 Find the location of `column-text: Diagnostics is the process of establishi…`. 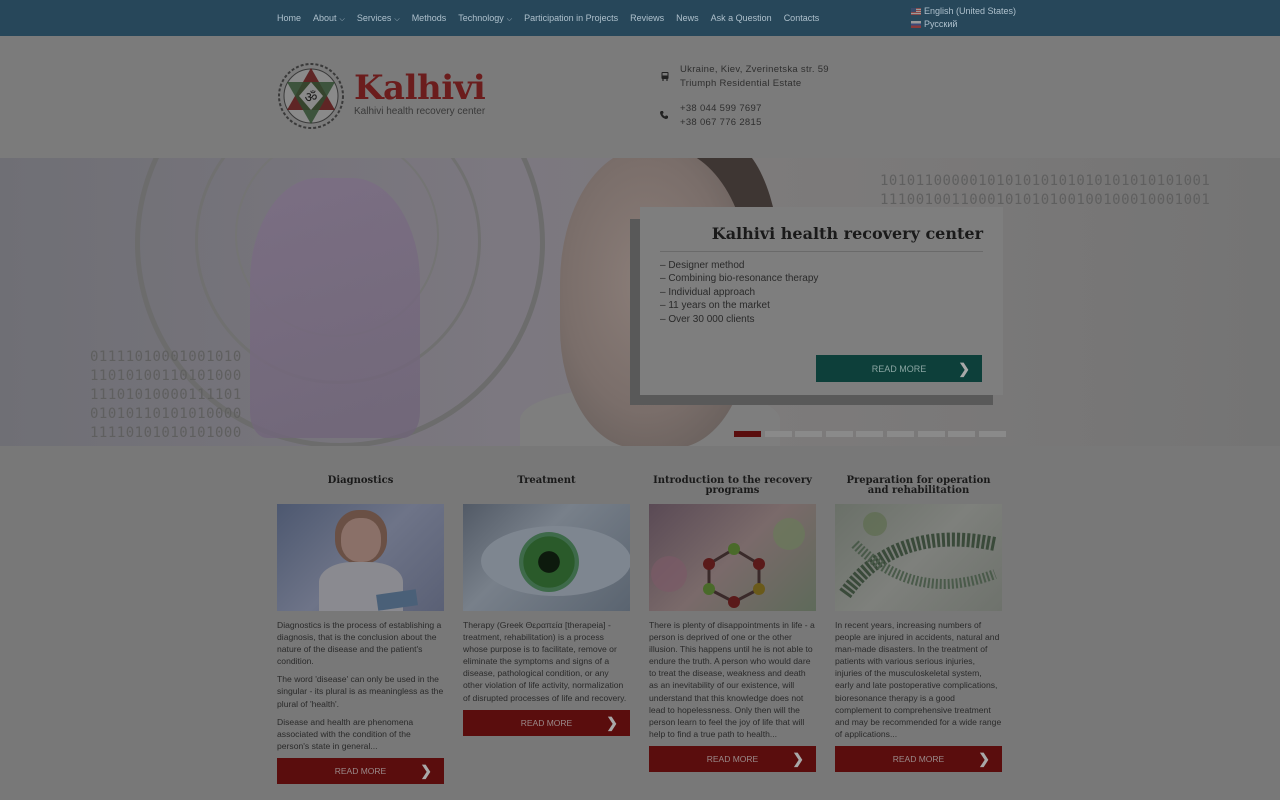

column-text: Diagnostics is the process of establishi… is located at coordinates (360, 685).